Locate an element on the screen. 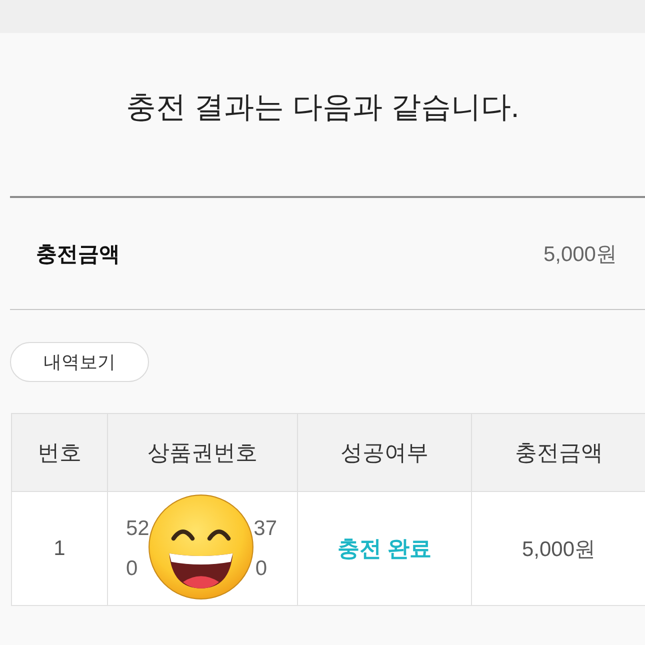  summary-label: 충전금액 is located at coordinates (78, 255).